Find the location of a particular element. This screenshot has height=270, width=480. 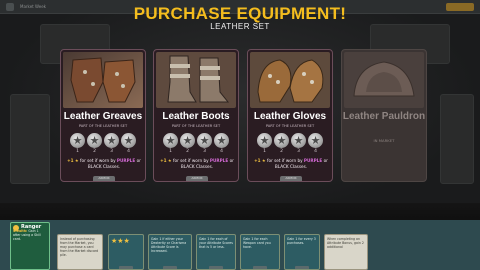

hand-card-text: Gain 1 for each Weapon card you have. is located at coordinates (257, 243).